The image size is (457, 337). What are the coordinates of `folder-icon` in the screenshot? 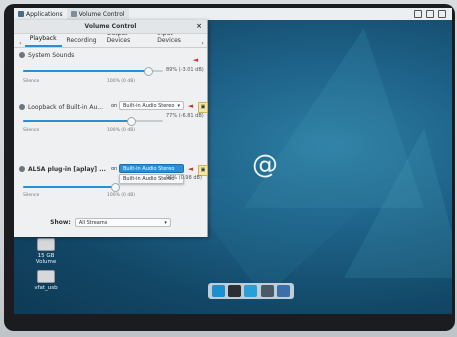 It's located at (284, 291).